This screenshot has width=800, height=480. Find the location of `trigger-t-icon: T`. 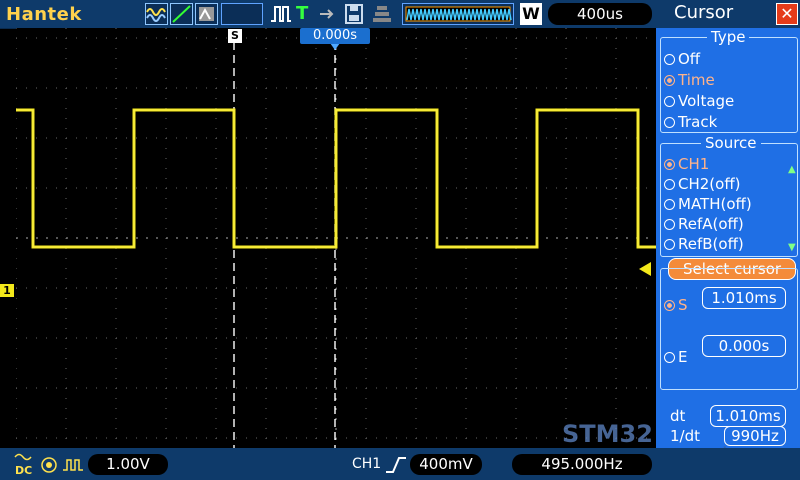

trigger-t-icon: T is located at coordinates (305, 14).